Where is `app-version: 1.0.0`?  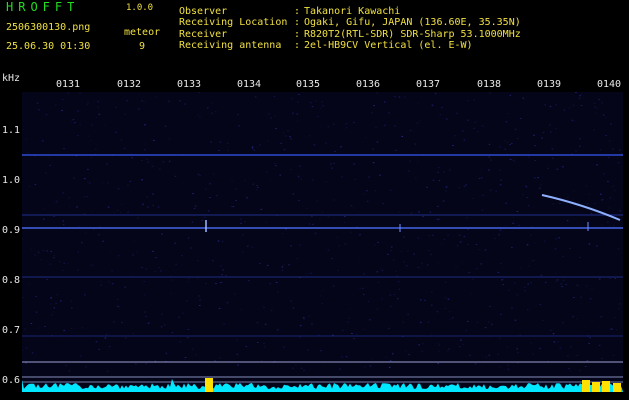 app-version: 1.0.0 is located at coordinates (140, 8).